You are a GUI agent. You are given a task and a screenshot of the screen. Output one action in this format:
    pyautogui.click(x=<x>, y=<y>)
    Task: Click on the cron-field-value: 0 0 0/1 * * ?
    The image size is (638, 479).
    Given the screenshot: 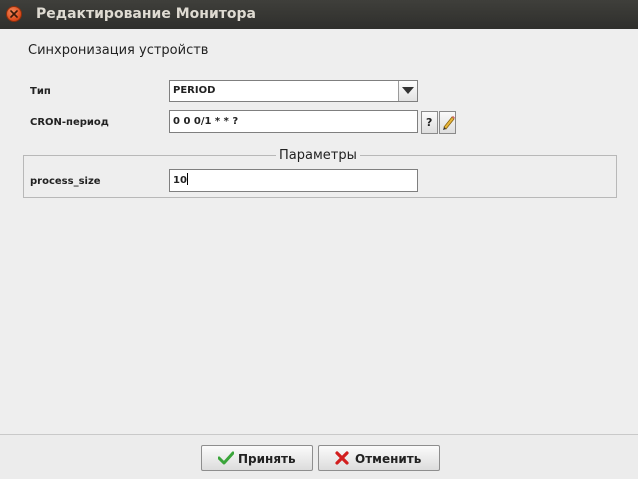 What is the action you would take?
    pyautogui.click(x=206, y=121)
    